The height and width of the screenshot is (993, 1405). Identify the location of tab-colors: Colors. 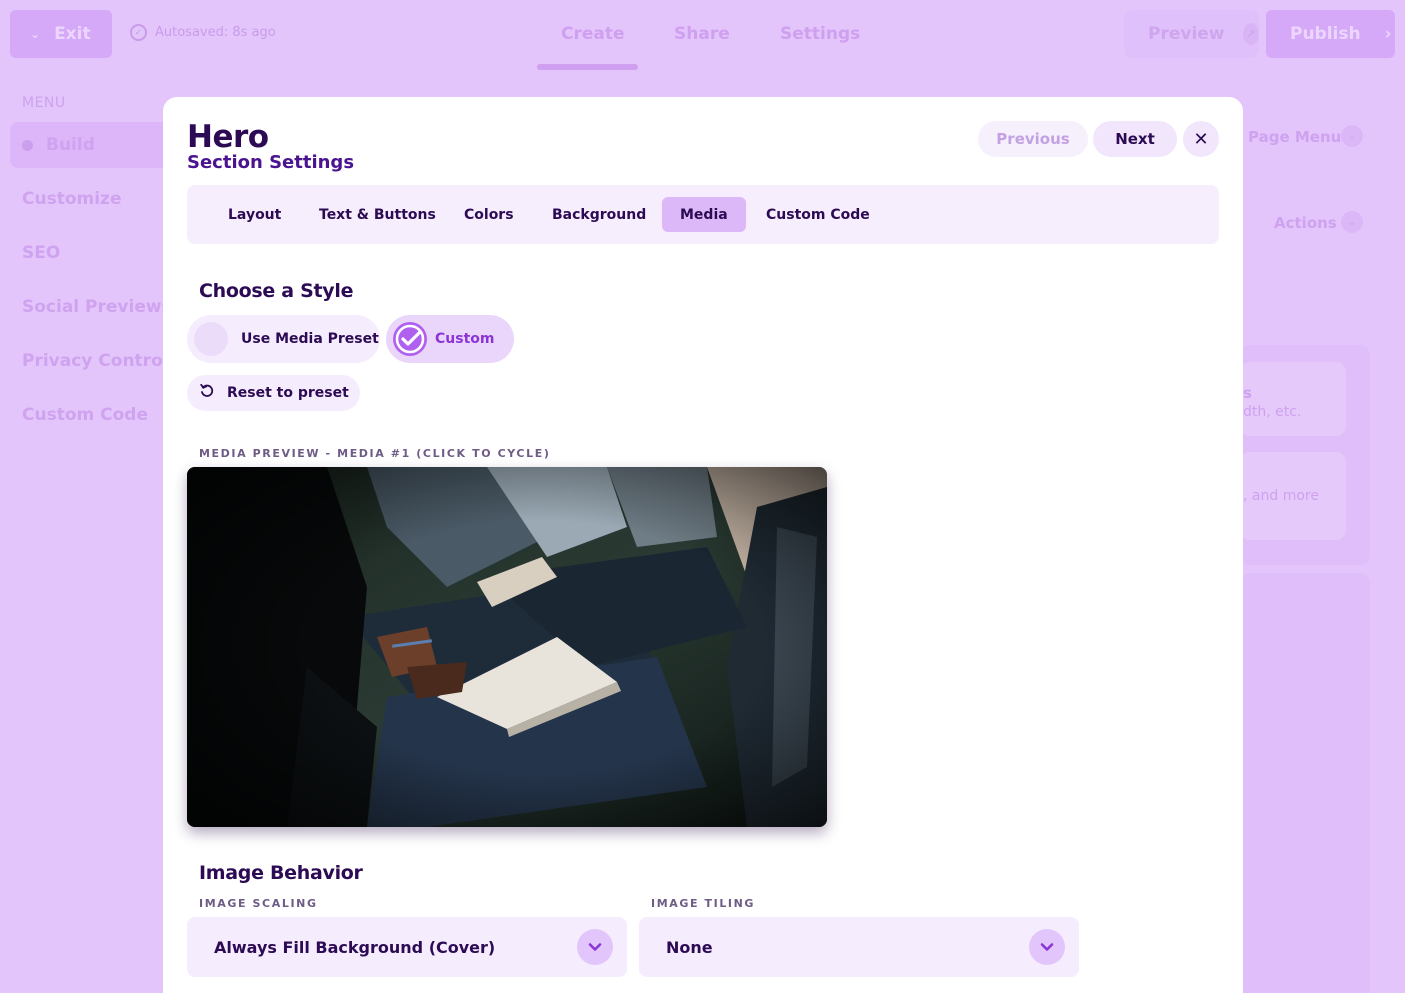
(489, 214).